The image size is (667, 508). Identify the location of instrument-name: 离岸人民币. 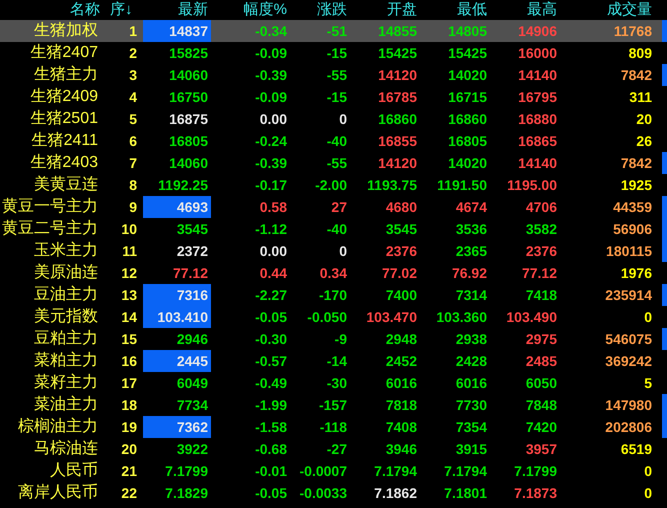
(58, 492).